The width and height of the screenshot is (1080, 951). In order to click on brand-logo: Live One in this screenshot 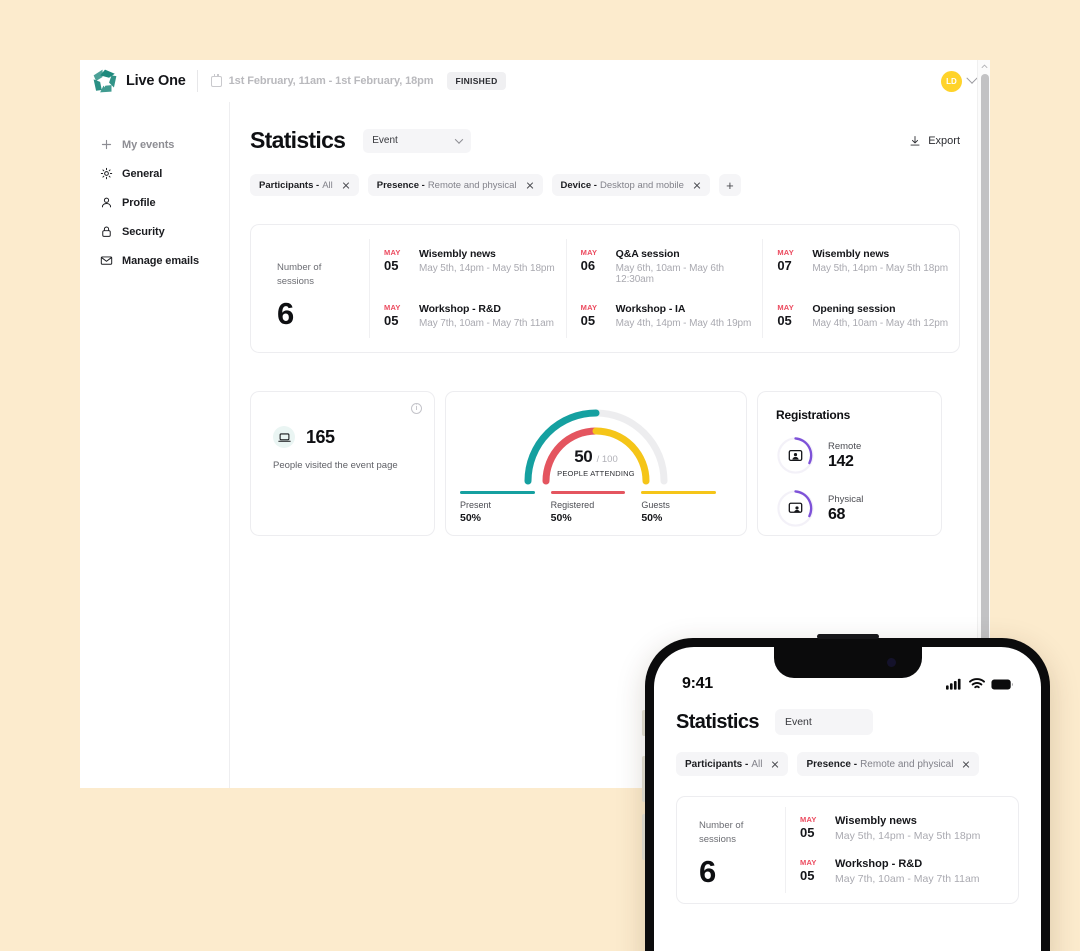, I will do `click(139, 81)`.